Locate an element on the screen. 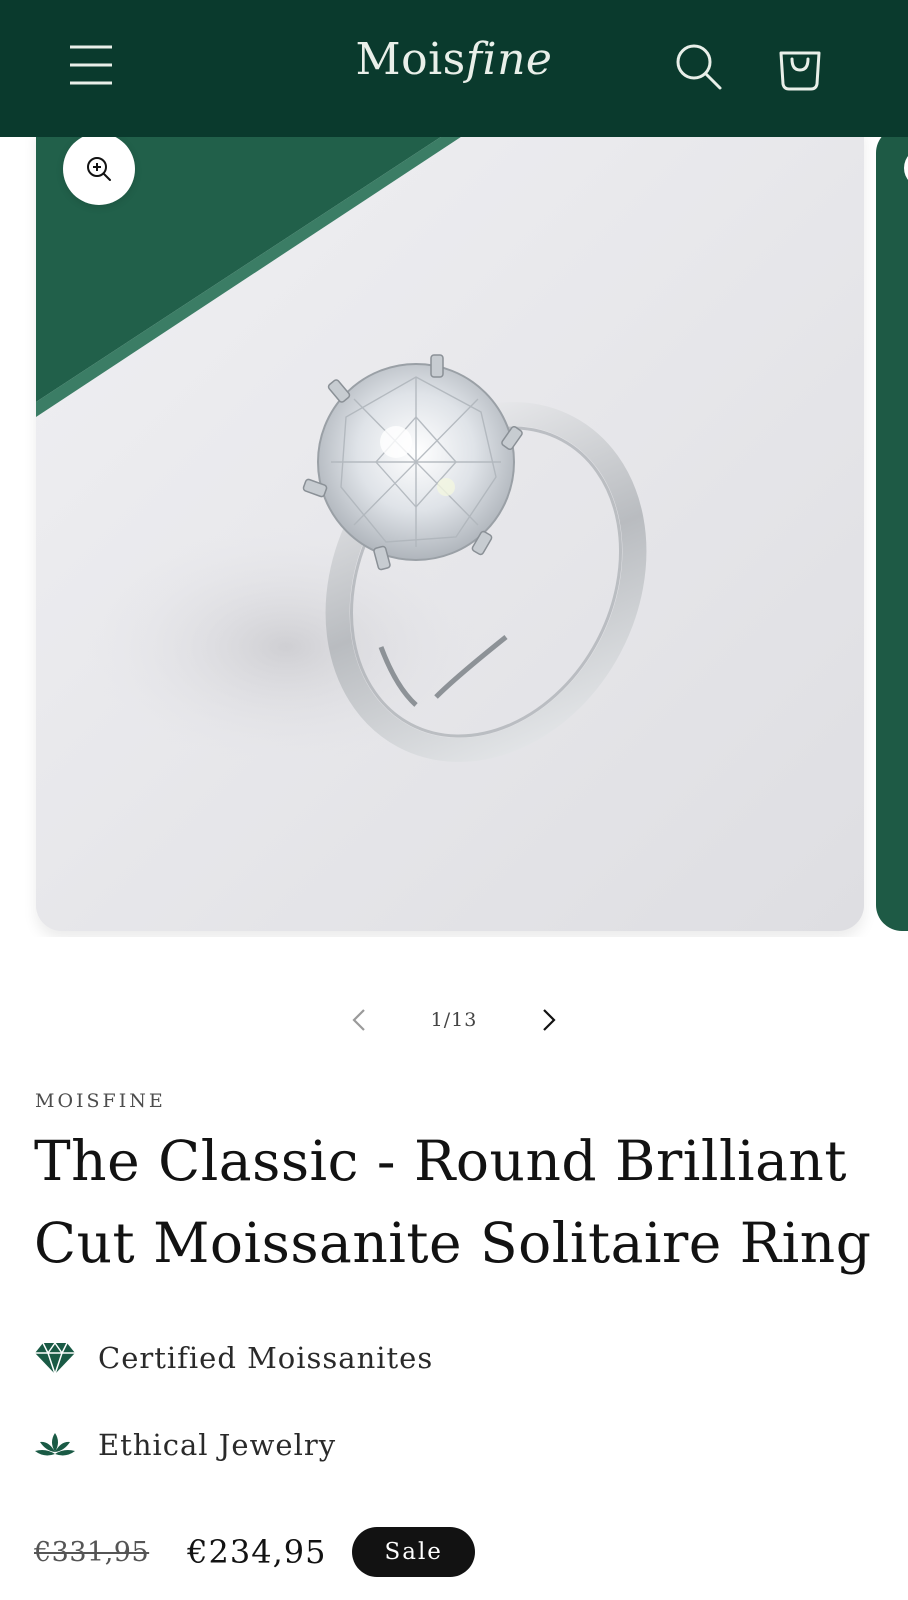 The height and width of the screenshot is (1600, 908). menu-icon is located at coordinates (91, 65).